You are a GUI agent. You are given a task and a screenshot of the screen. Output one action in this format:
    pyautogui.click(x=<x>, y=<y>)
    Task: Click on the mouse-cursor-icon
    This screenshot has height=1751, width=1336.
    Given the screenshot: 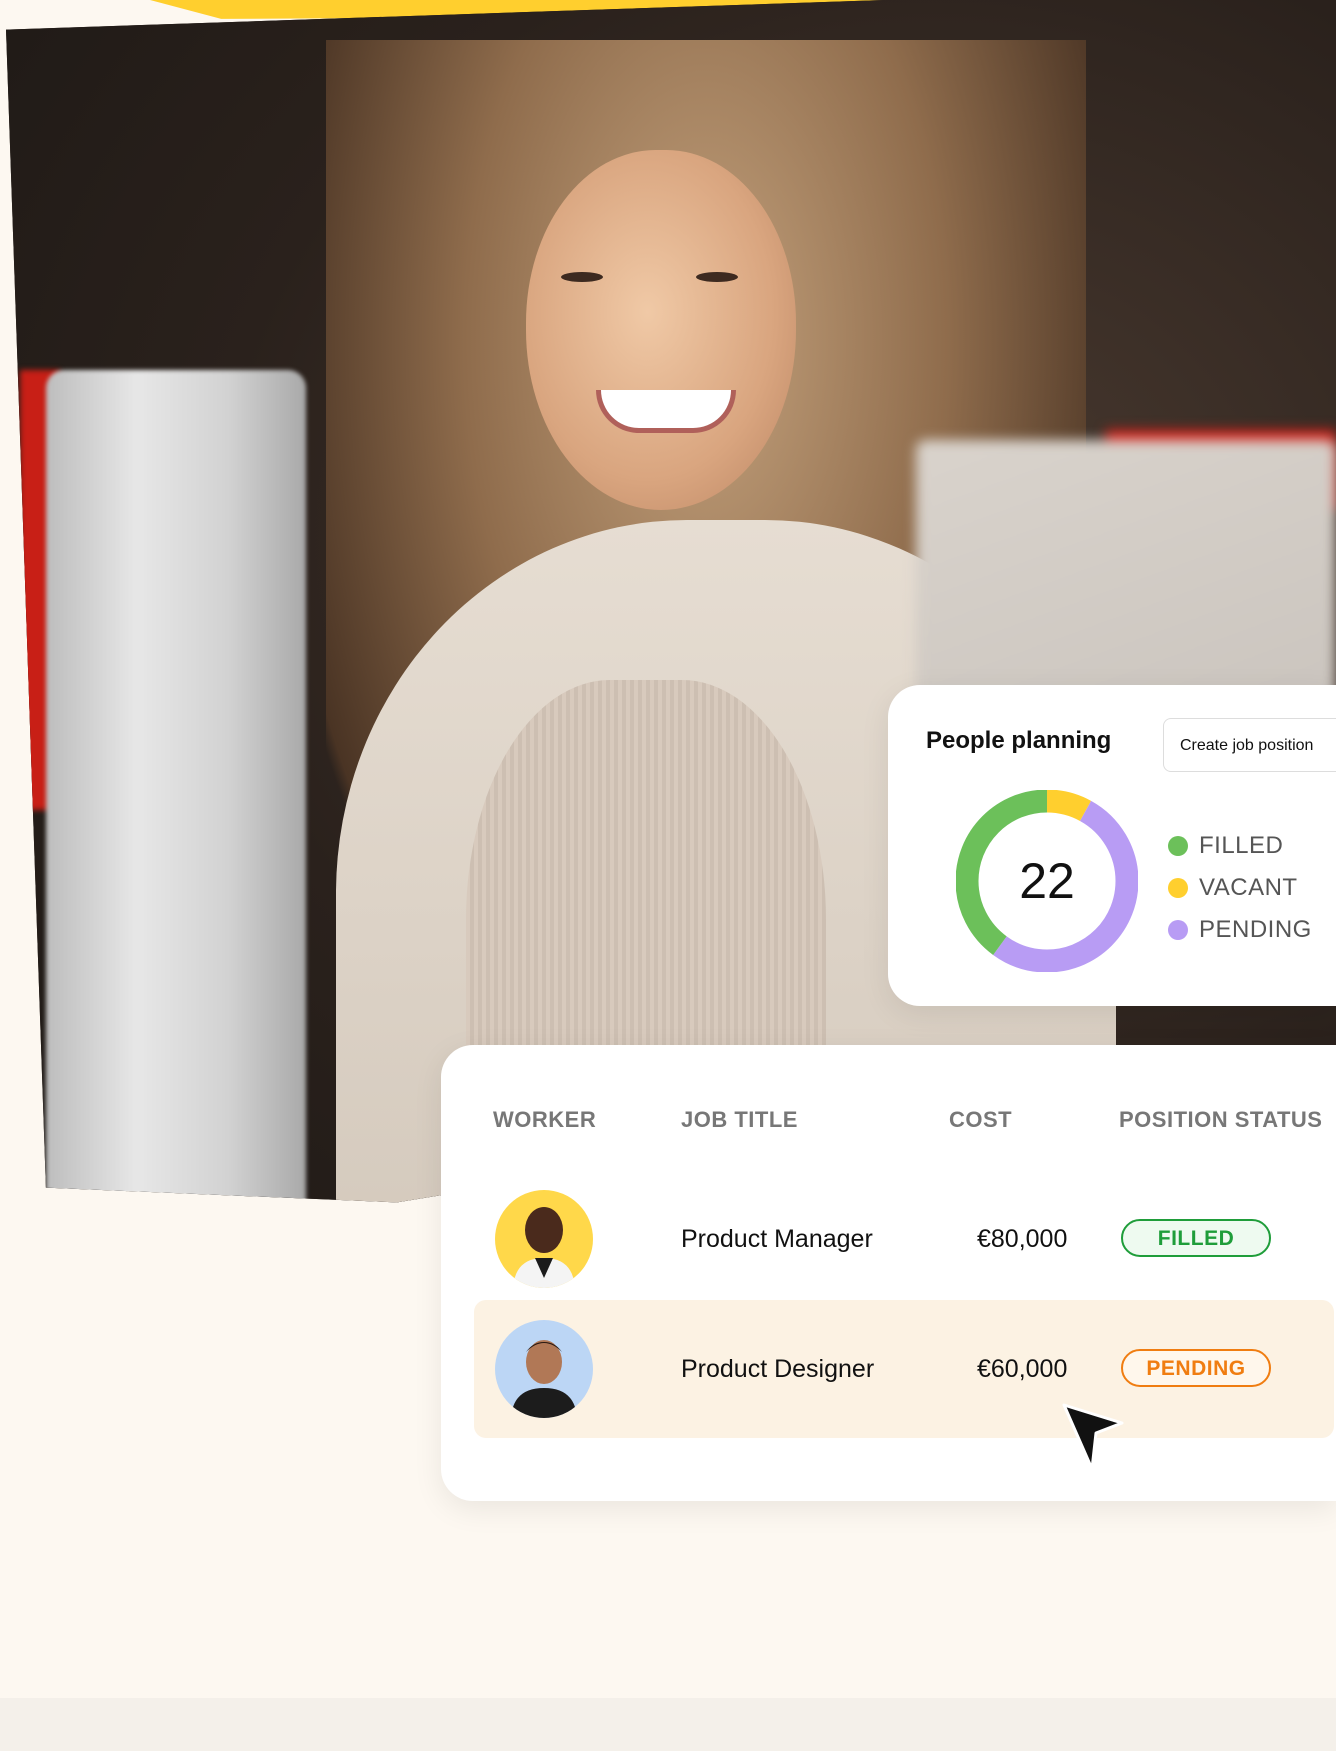 What is the action you would take?
    pyautogui.click(x=1093, y=1437)
    